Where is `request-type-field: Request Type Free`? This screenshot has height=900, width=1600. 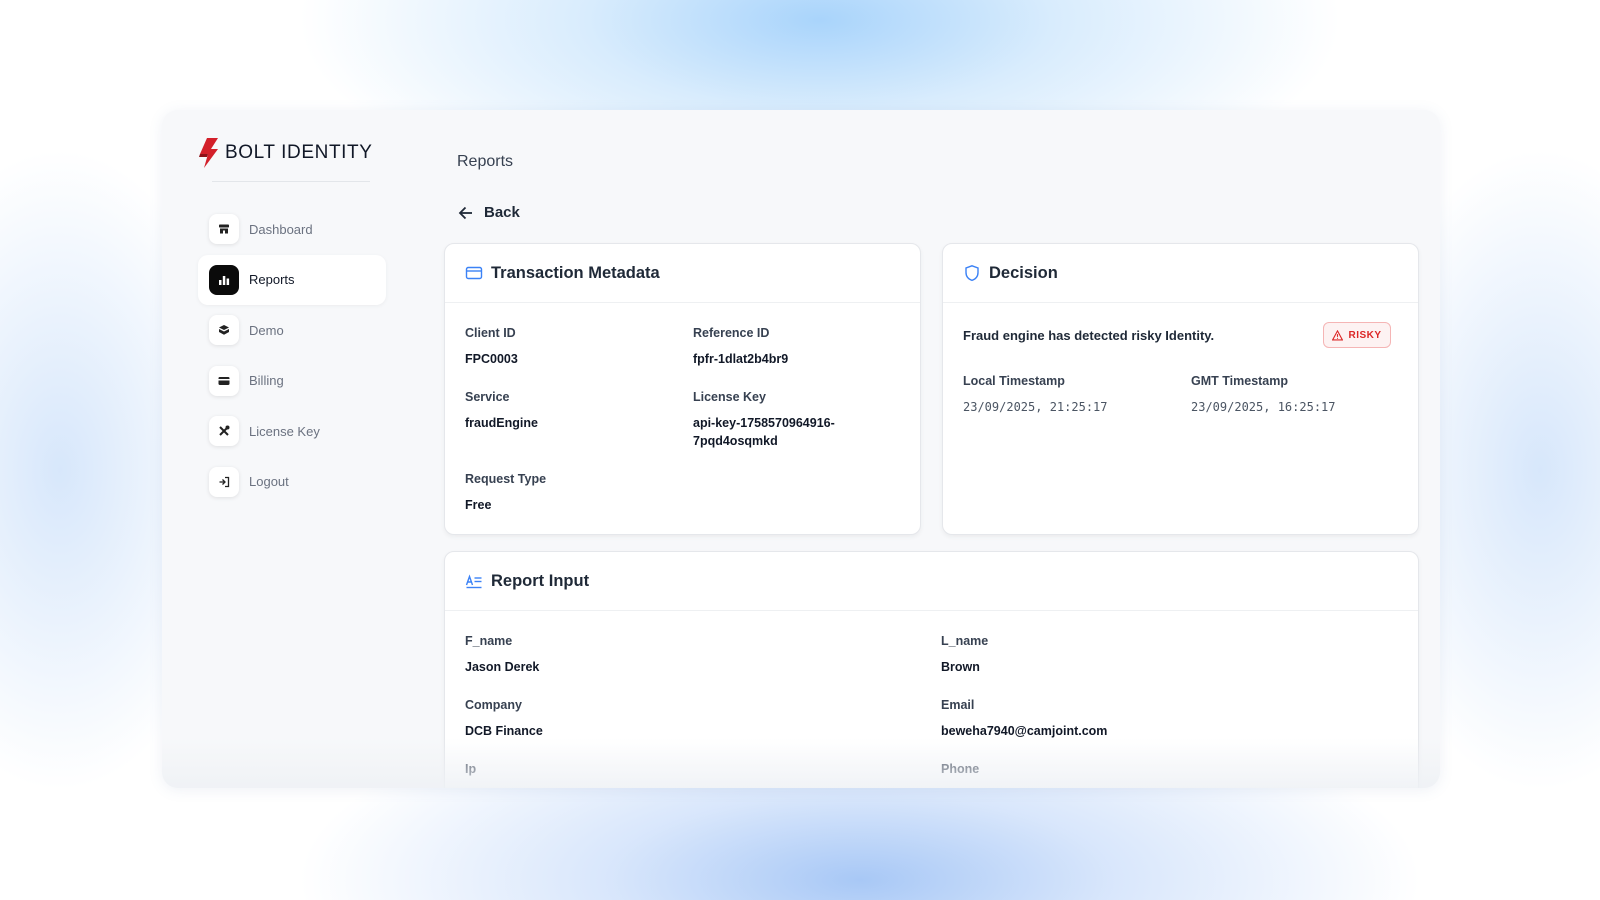
request-type-field: Request Type Free is located at coordinates (505, 493).